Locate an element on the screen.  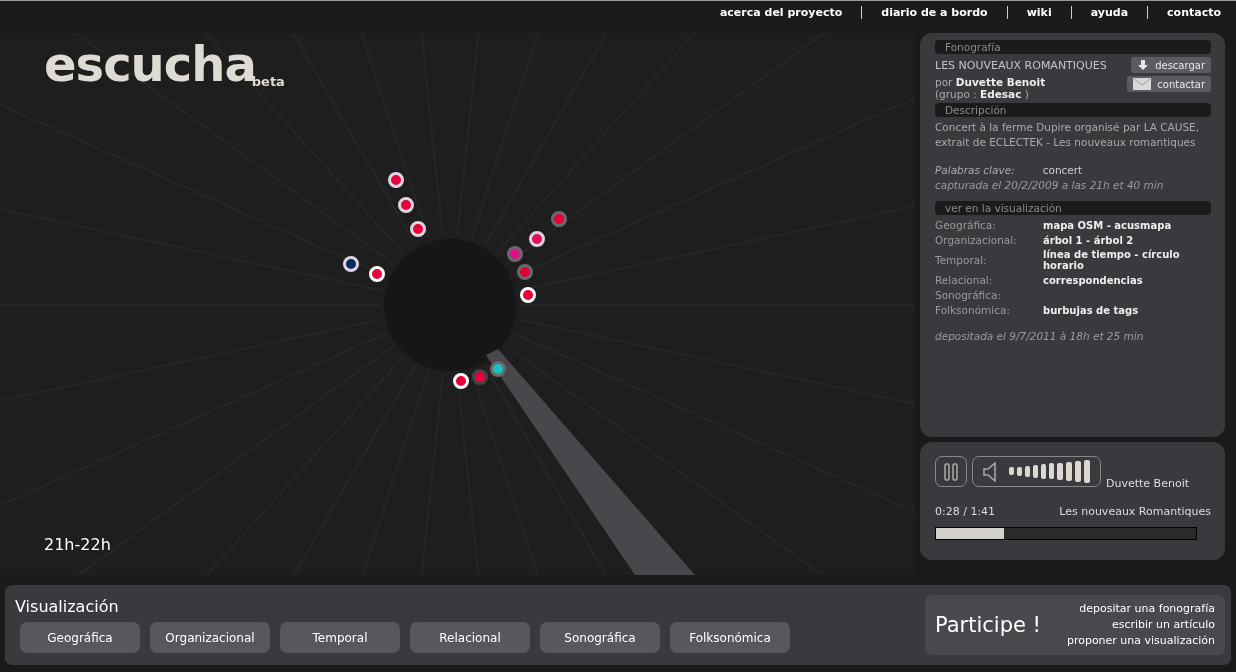
participate-link: depositar una fonografía is located at coordinates (1147, 609).